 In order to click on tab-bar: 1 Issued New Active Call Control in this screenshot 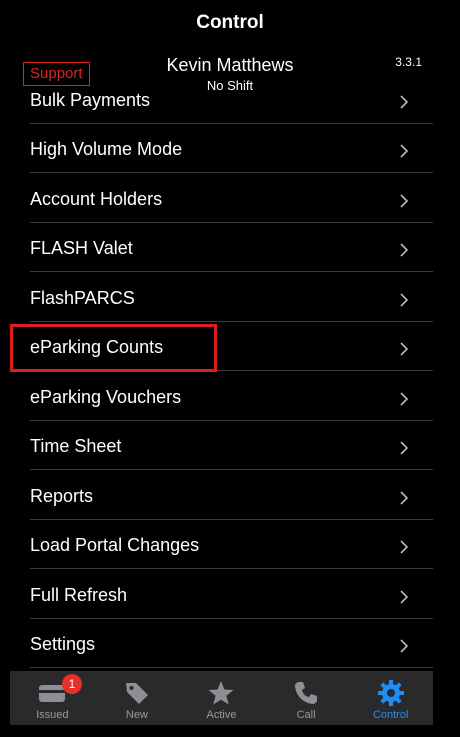, I will do `click(221, 698)`.